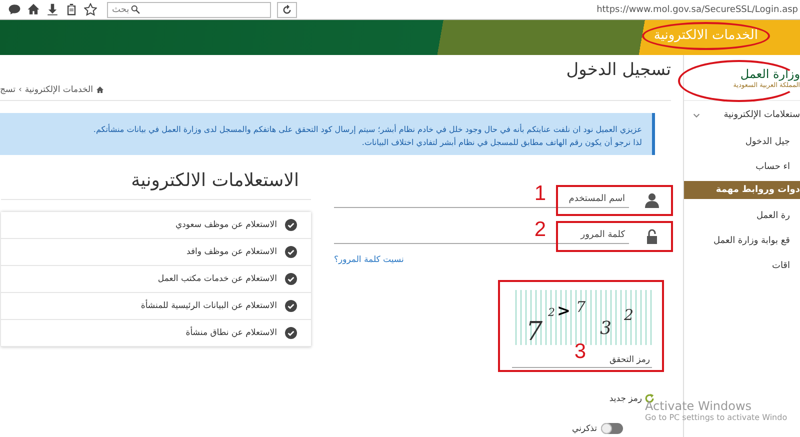 The height and width of the screenshot is (437, 800). What do you see at coordinates (8, 90) in the screenshot?
I see `breadcrumb-link: تسج` at bounding box center [8, 90].